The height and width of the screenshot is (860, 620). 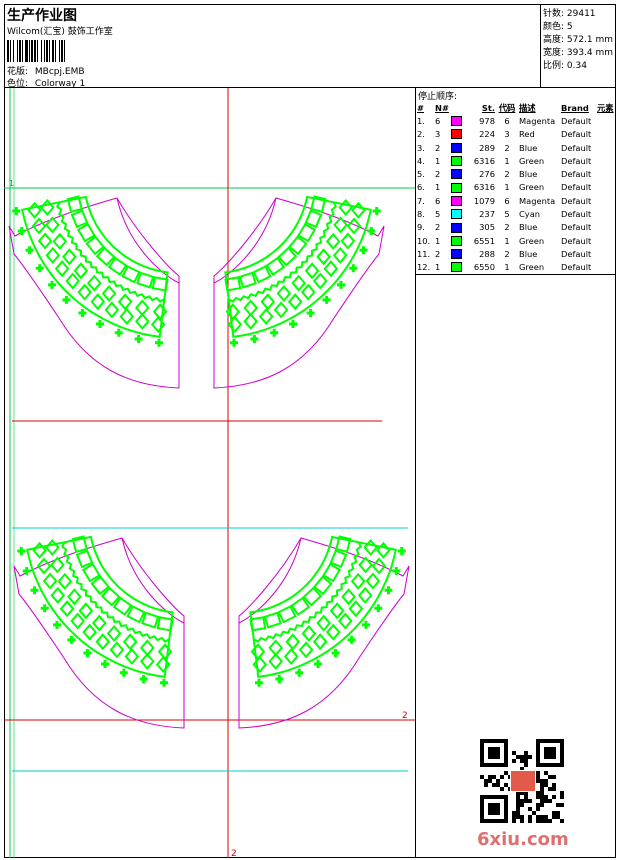 What do you see at coordinates (530, 214) in the screenshot?
I see `color-description: Cyan` at bounding box center [530, 214].